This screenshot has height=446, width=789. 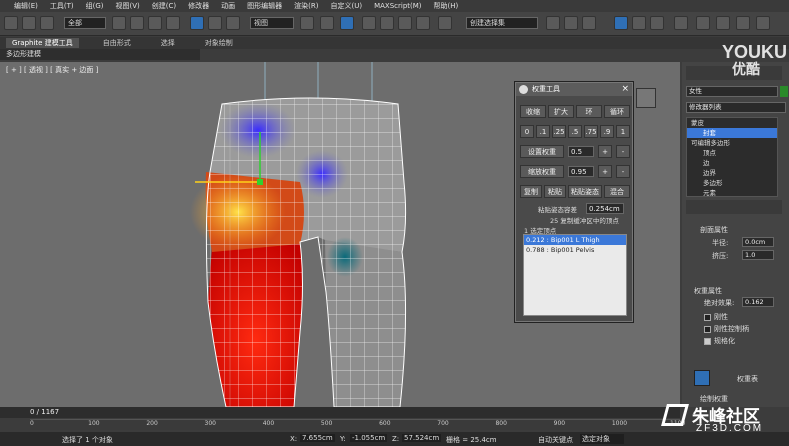 What do you see at coordinates (137, 23) in the screenshot?
I see `select-by-name-icon` at bounding box center [137, 23].